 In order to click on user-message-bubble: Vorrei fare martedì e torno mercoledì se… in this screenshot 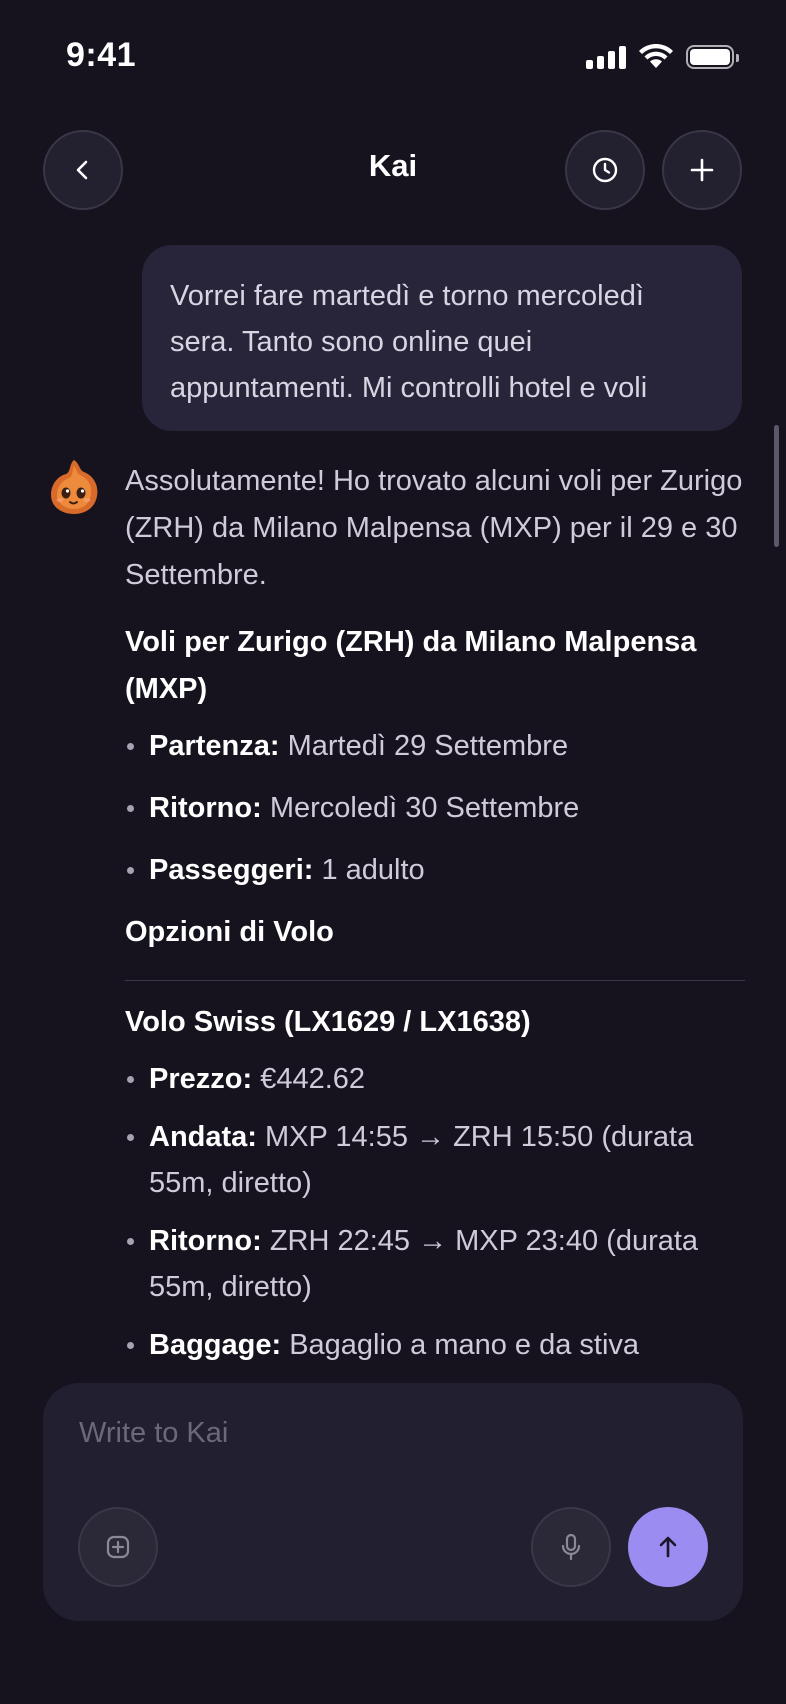, I will do `click(442, 338)`.